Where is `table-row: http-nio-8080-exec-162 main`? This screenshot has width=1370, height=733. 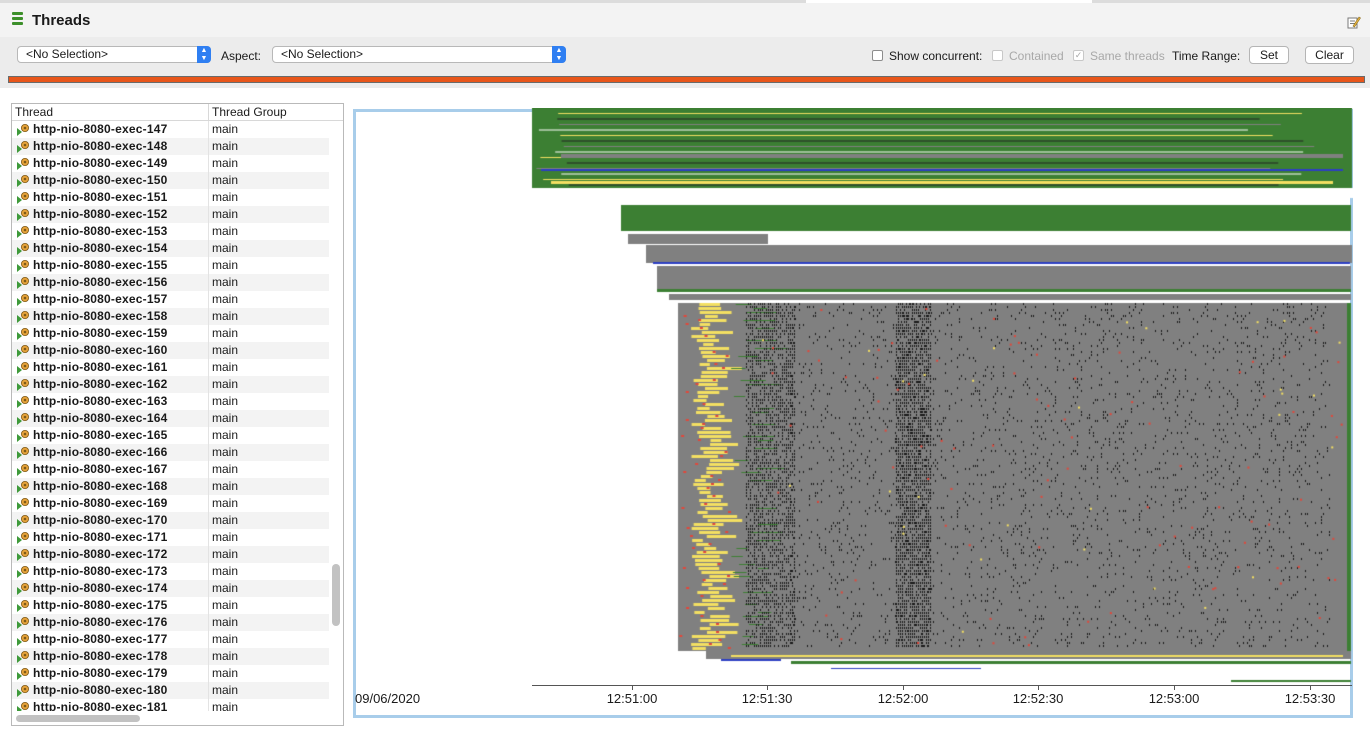
table-row: http-nio-8080-exec-162 main is located at coordinates (170, 384).